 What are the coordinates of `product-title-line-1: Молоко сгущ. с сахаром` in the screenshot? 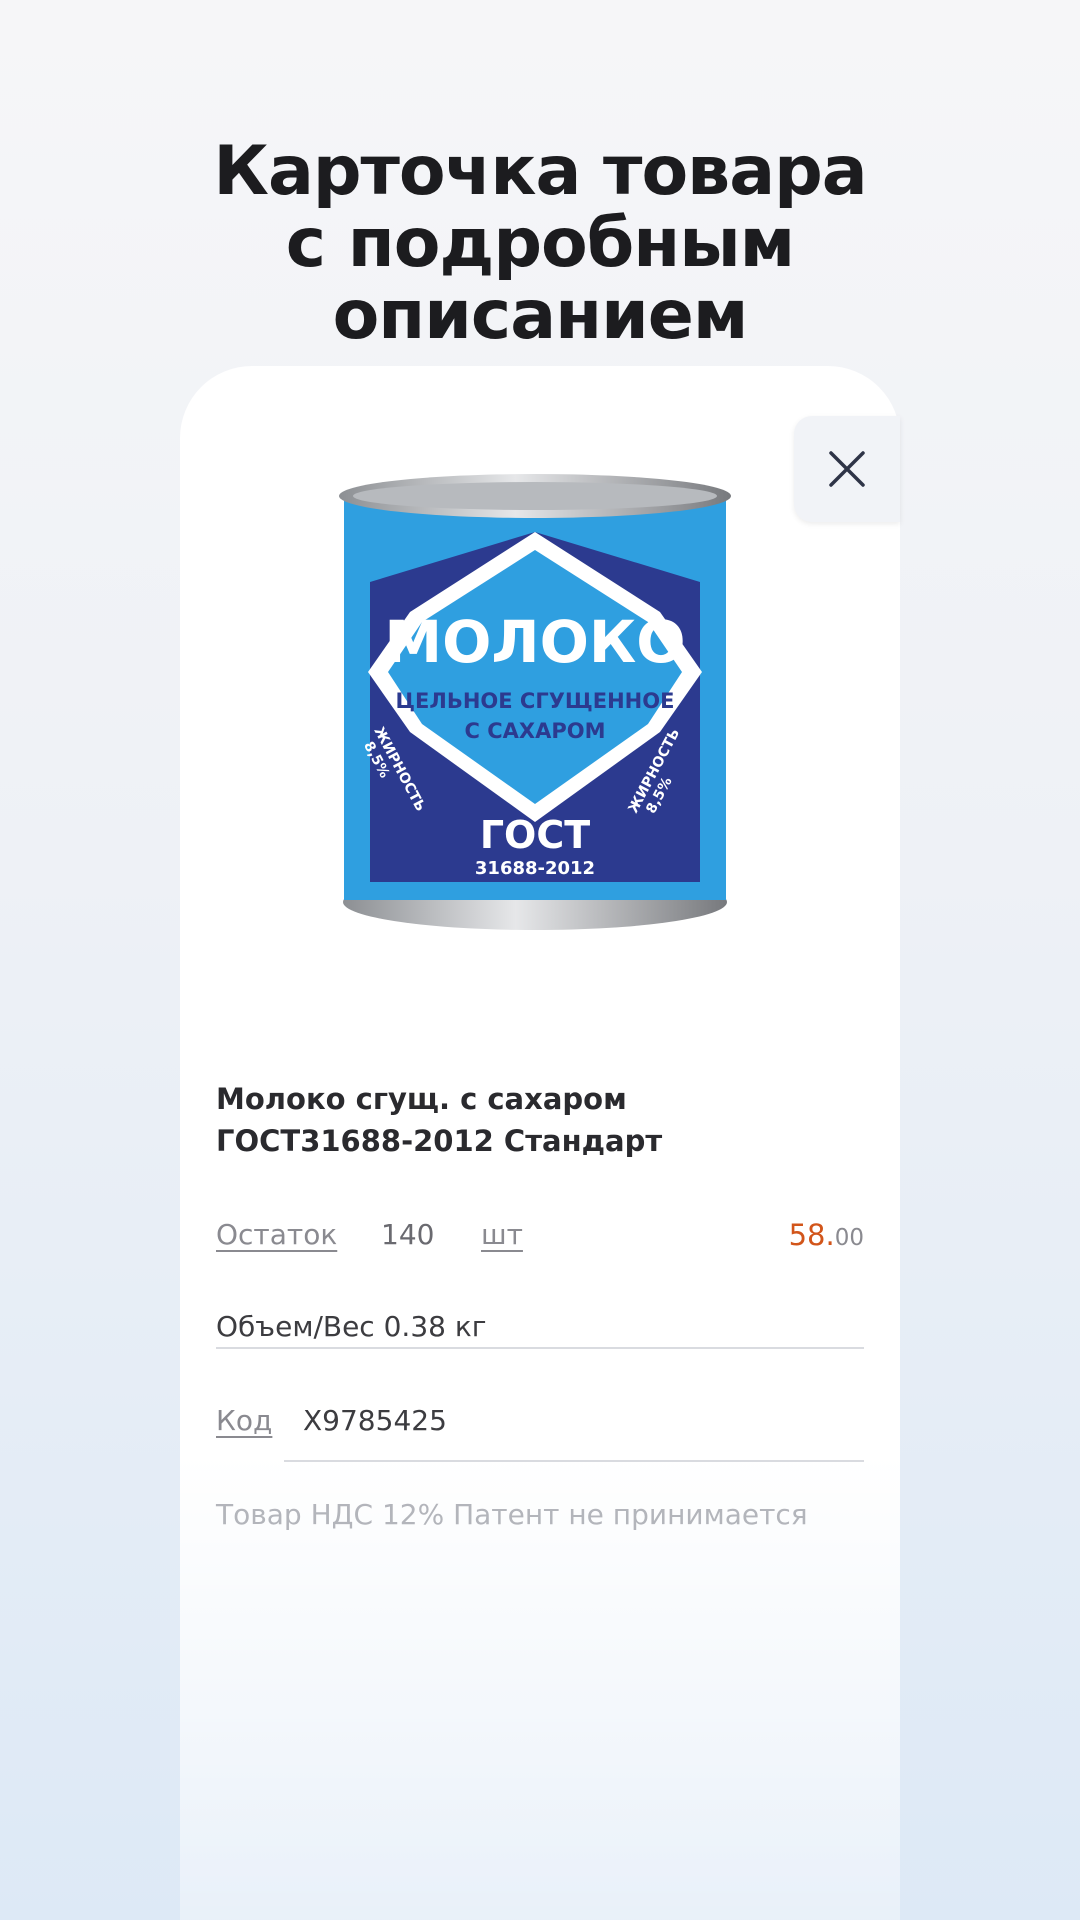 It's located at (421, 1099).